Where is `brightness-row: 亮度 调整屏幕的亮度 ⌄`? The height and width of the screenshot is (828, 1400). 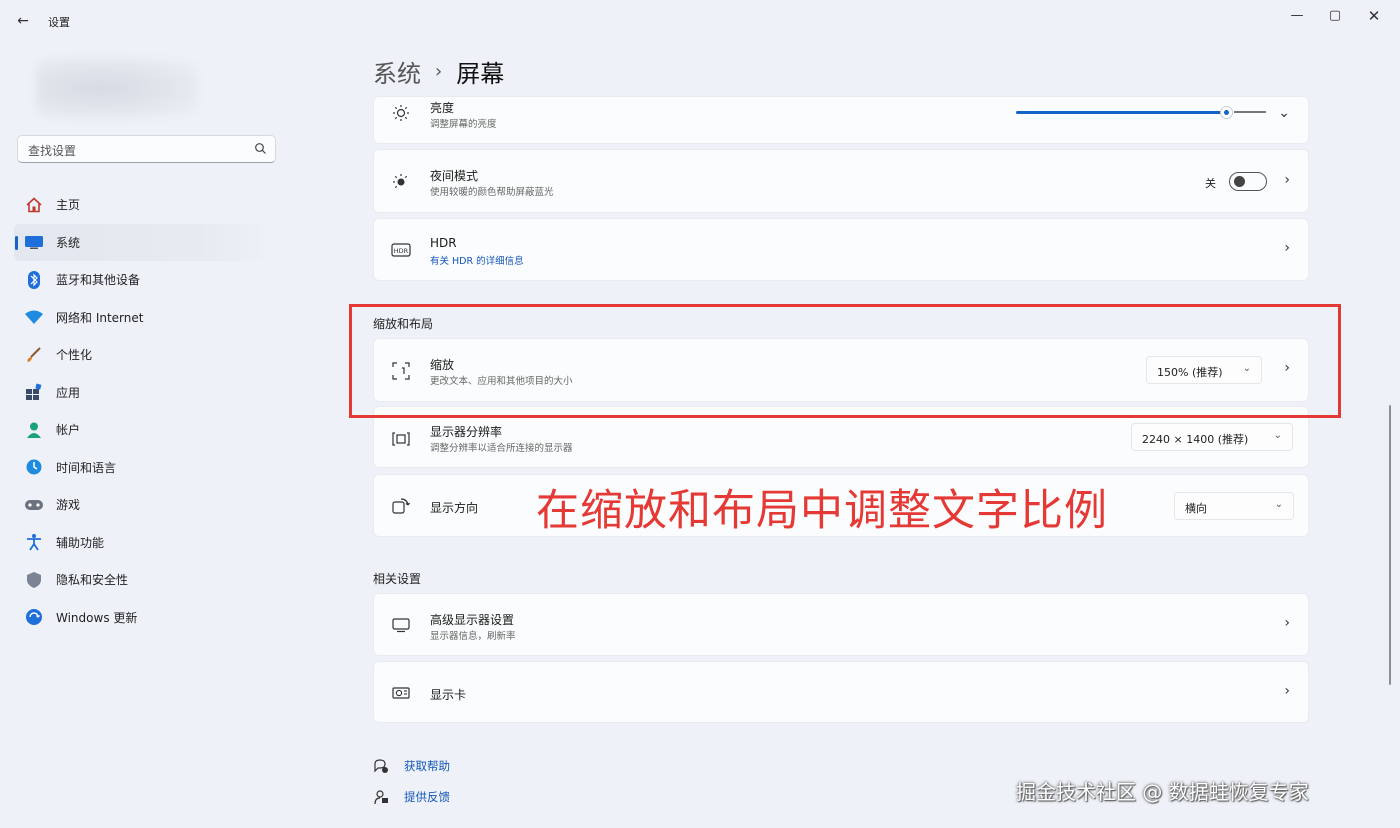 brightness-row: 亮度 调整屏幕的亮度 ⌄ is located at coordinates (841, 120).